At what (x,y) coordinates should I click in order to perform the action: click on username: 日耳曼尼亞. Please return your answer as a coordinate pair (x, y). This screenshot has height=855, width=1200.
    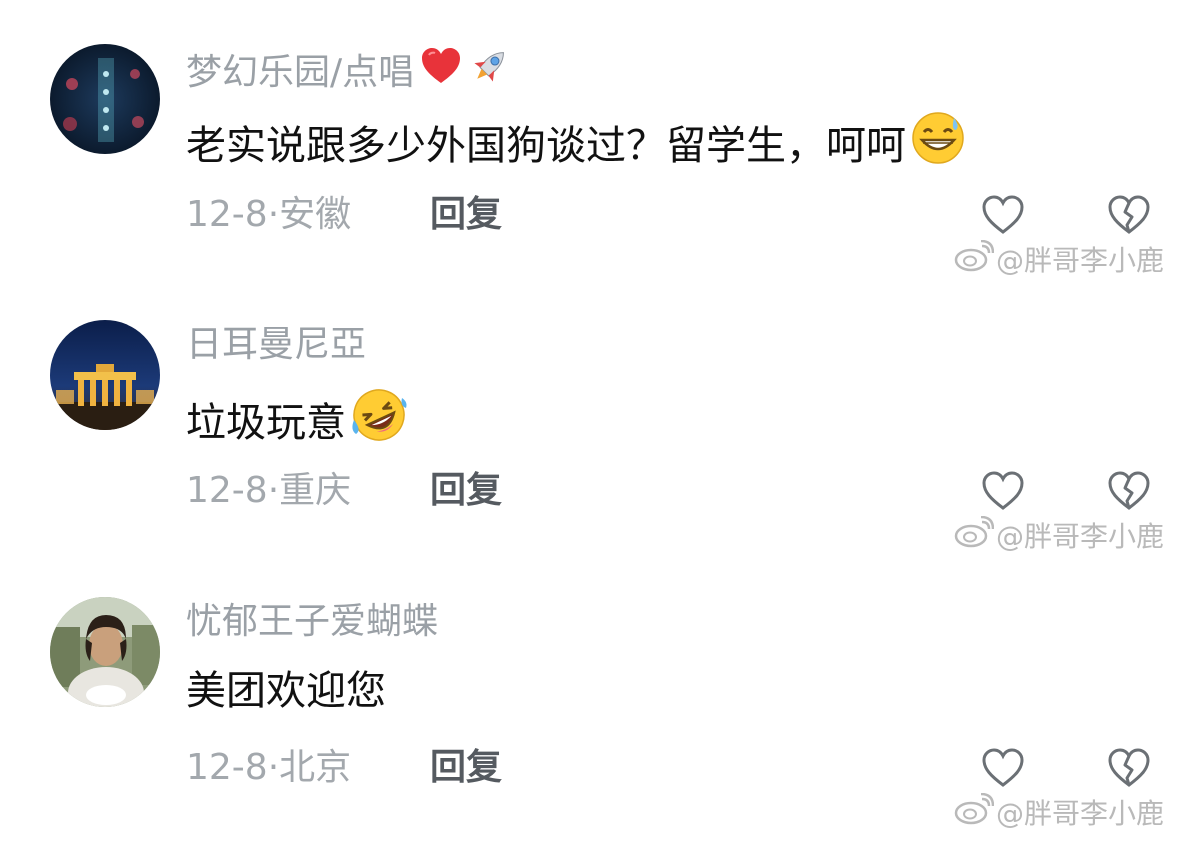
    Looking at the image, I should click on (276, 345).